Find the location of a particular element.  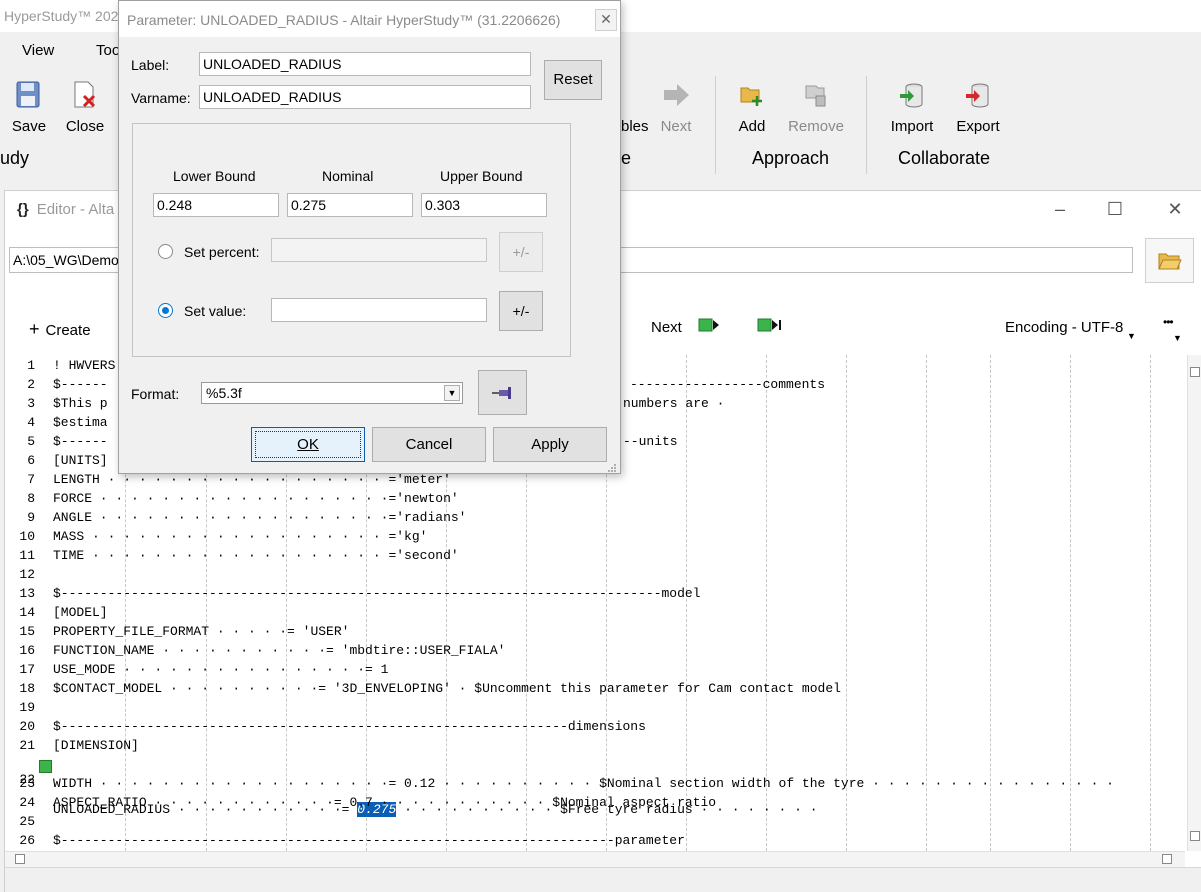

set-value-field is located at coordinates (379, 310).